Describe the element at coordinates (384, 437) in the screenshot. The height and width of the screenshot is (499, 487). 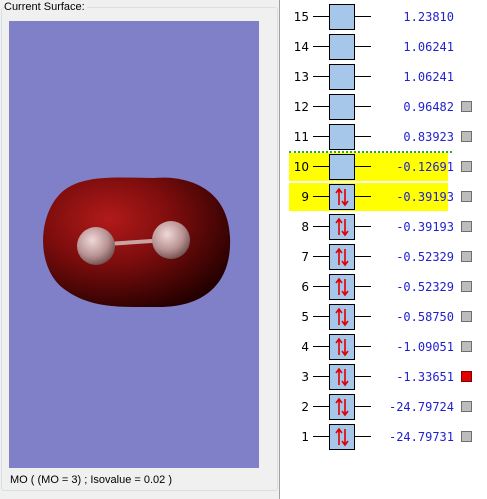
I see `mo-row: 1 -24.79731` at that location.